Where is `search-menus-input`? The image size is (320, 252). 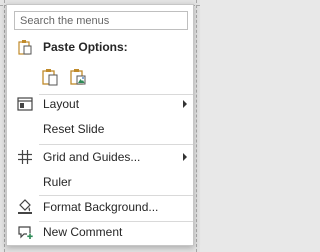
search-menus-input is located at coordinates (101, 20).